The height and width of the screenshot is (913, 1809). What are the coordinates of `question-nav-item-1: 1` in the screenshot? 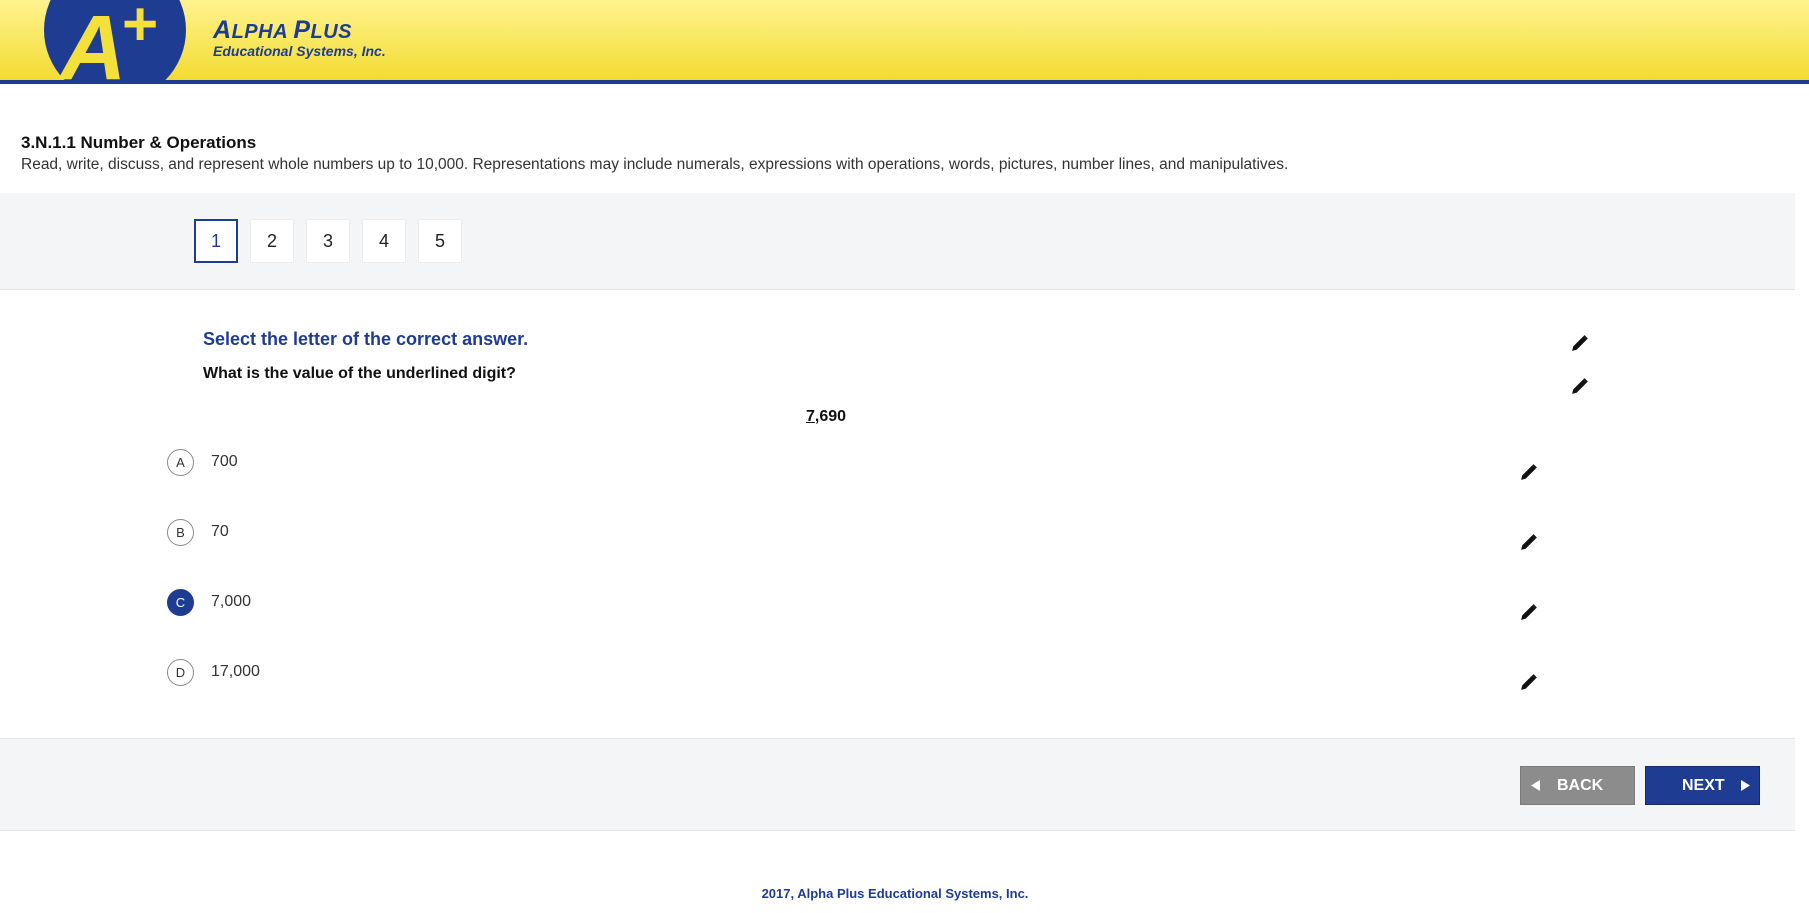 It's located at (216, 241).